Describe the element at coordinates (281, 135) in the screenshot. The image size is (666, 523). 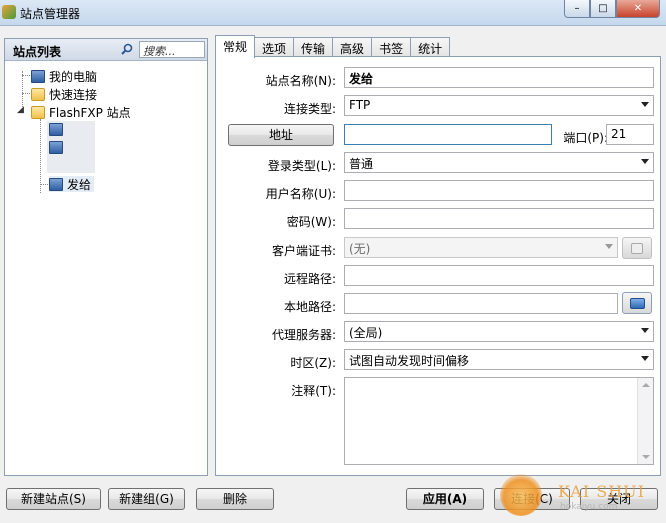
I see `address-button: 地址` at that location.